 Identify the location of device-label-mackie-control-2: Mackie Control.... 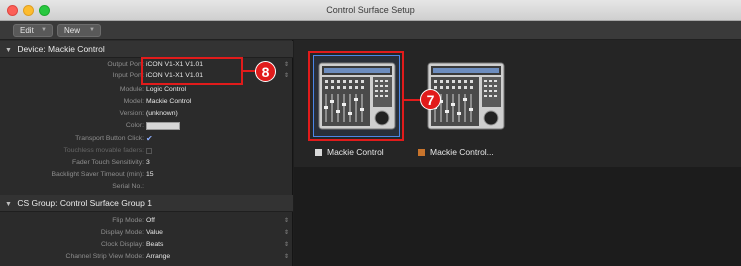
(456, 152).